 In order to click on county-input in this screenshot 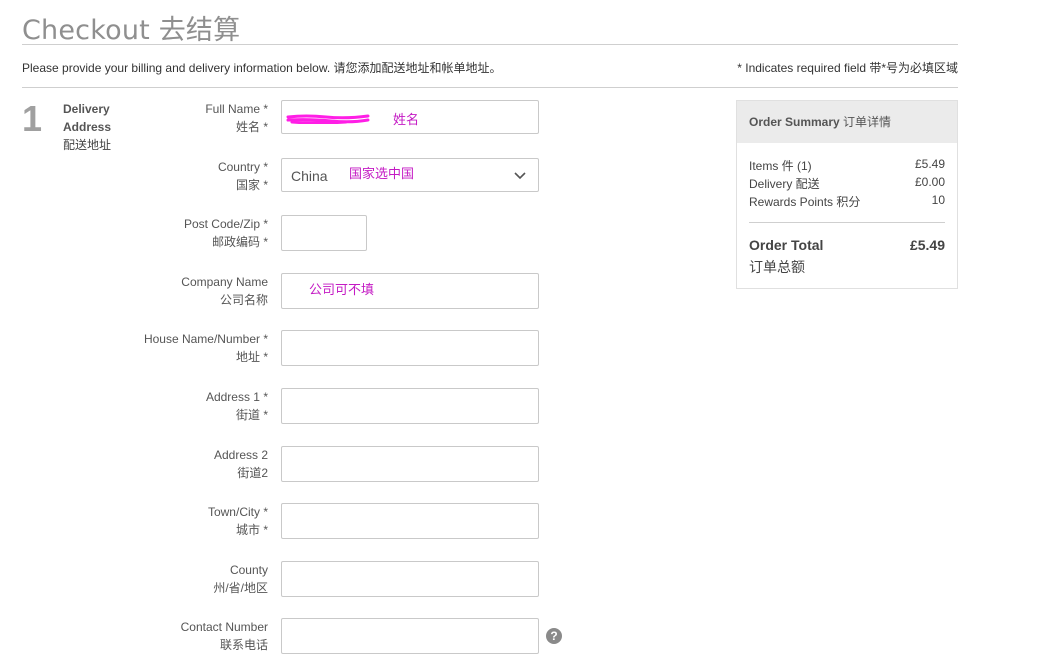, I will do `click(410, 579)`.